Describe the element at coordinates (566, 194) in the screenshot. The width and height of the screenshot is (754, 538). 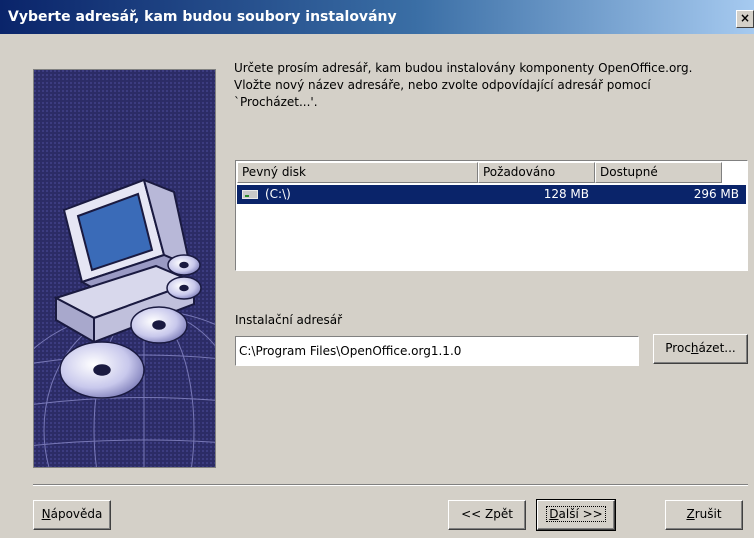
I see `disk-required: 128 MB` at that location.